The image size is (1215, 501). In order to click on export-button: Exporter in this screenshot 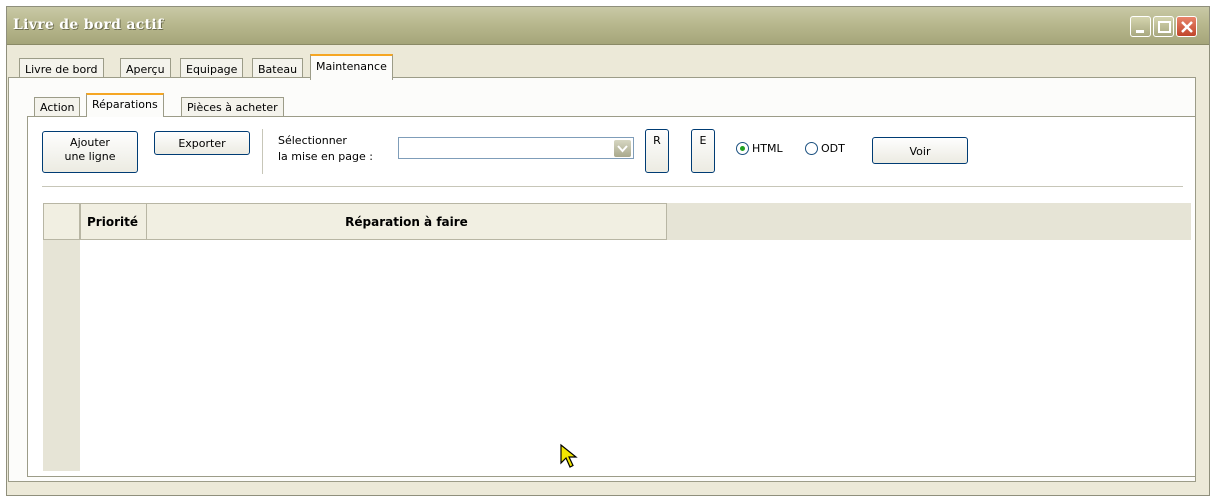, I will do `click(202, 143)`.